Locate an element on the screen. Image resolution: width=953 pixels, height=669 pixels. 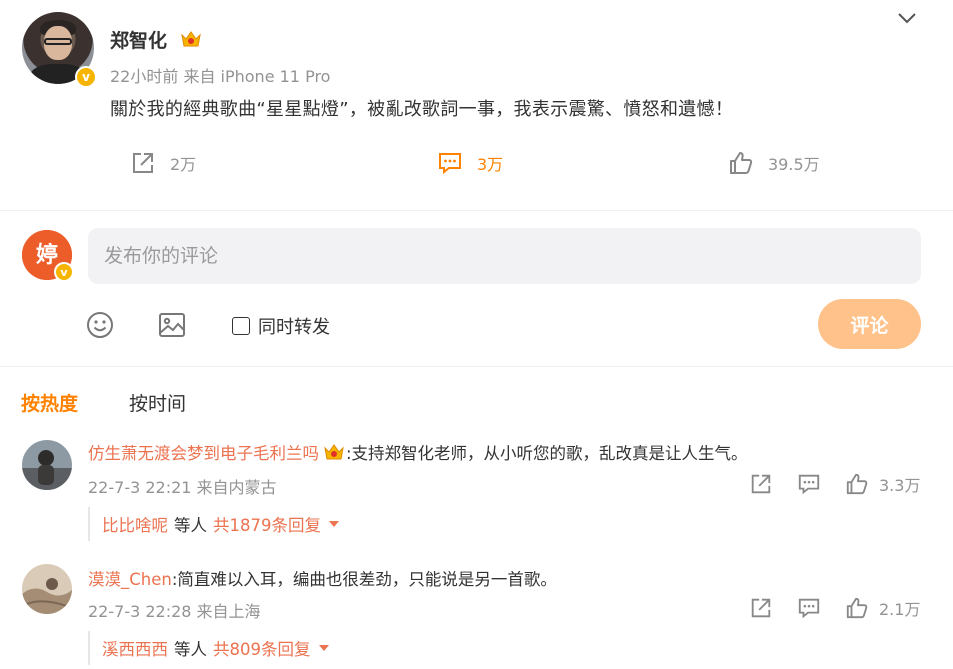
comment-text: :简直难以入耳，编曲也很差劲，只能说是另一首歌。 is located at coordinates (364, 579).